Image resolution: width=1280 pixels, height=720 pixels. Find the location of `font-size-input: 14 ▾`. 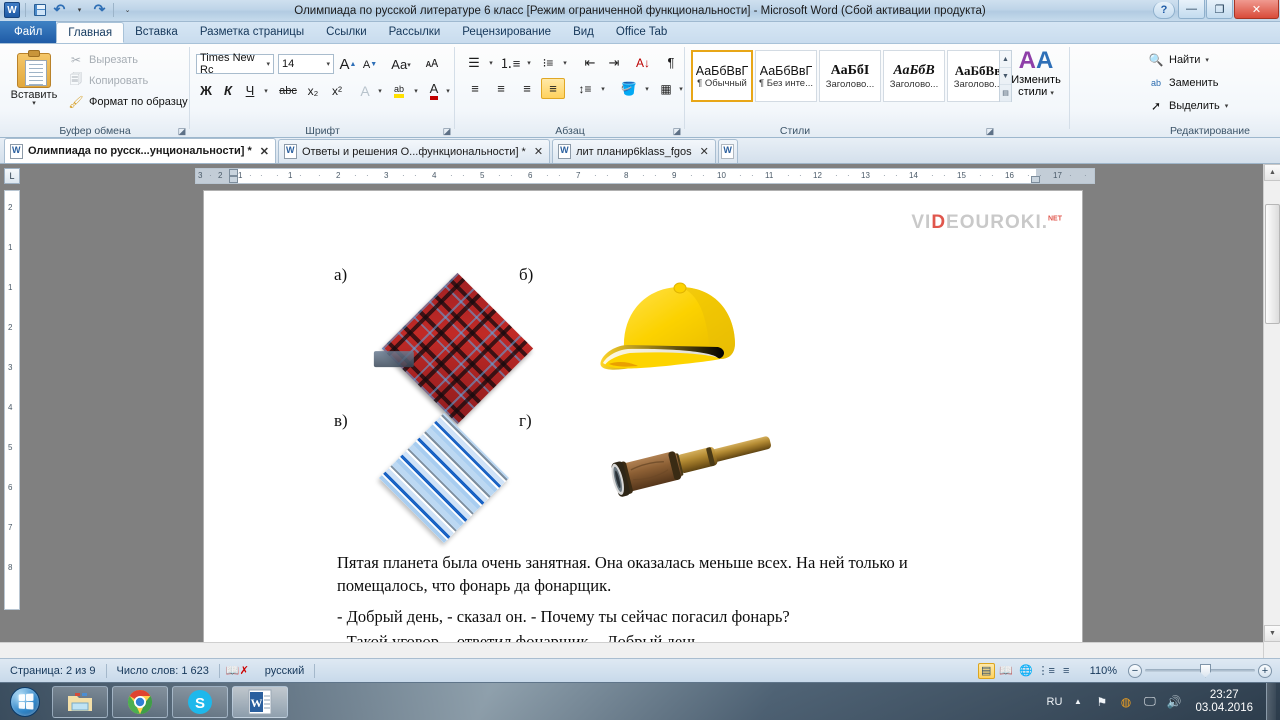

font-size-input: 14 ▾ is located at coordinates (306, 64).